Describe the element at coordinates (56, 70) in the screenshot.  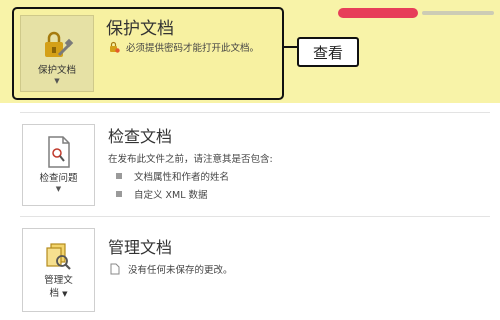
I see `protect-button-label: 保护文档` at that location.